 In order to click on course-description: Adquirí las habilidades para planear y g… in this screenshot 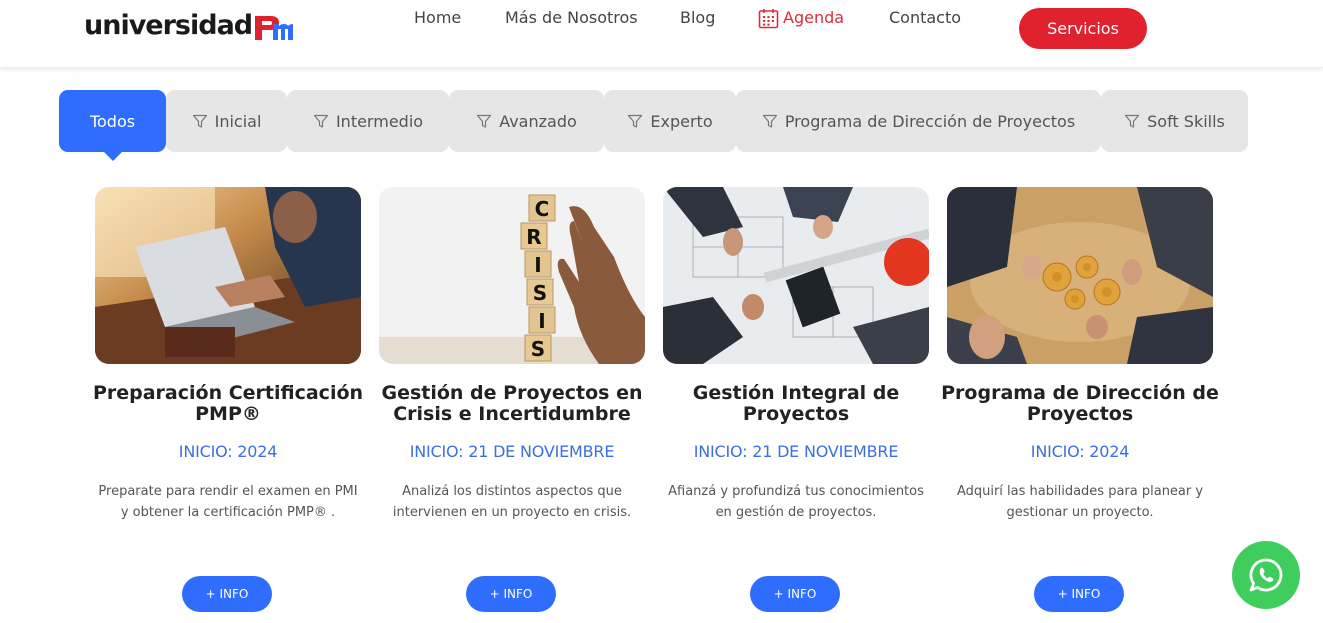, I will do `click(1080, 502)`.